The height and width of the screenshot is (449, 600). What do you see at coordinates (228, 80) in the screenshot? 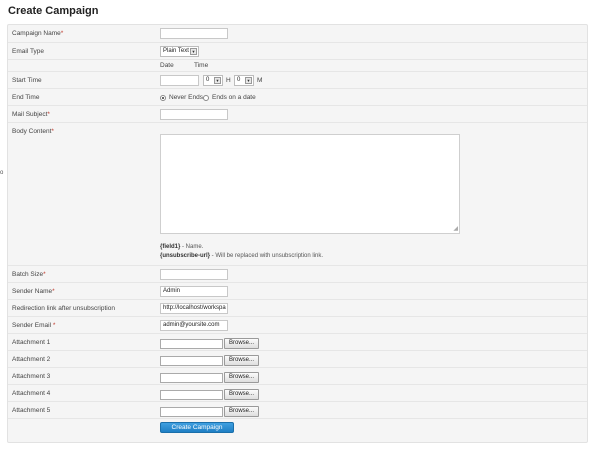
I see `hour-unit-label: H` at bounding box center [228, 80].